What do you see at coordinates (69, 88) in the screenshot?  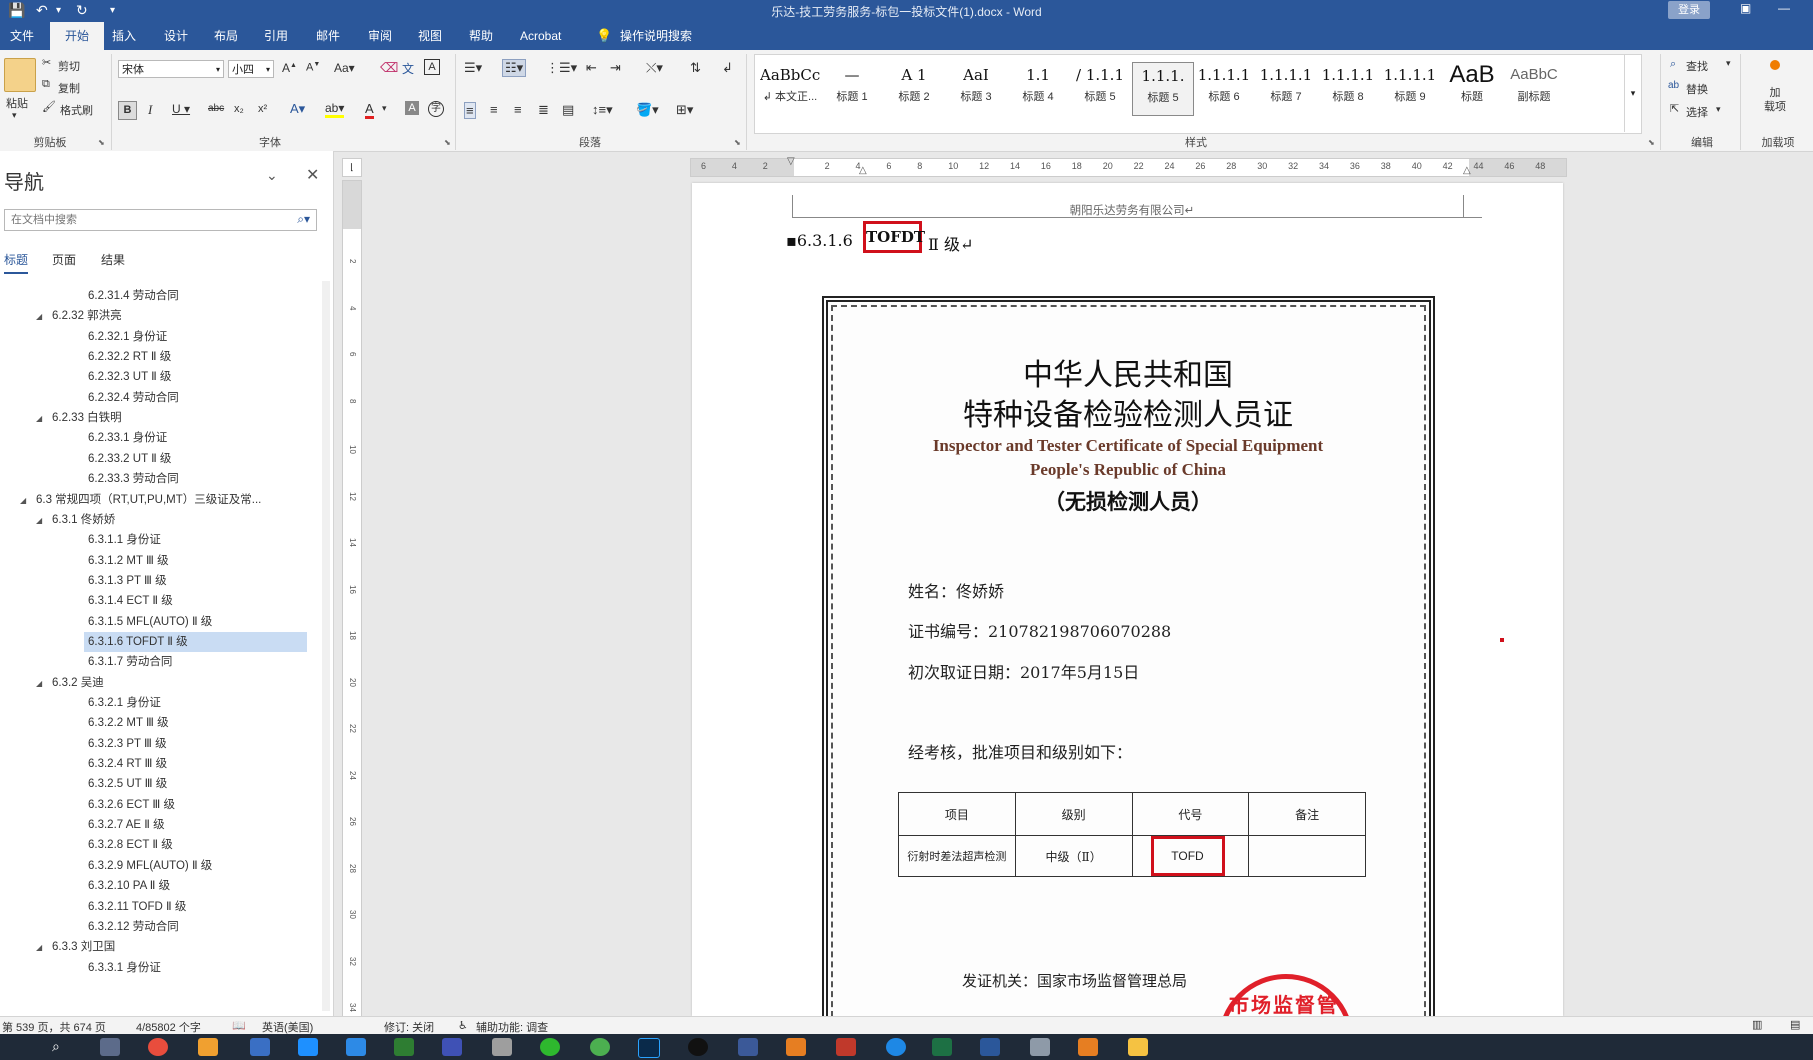 I see `copy-button: 复制` at bounding box center [69, 88].